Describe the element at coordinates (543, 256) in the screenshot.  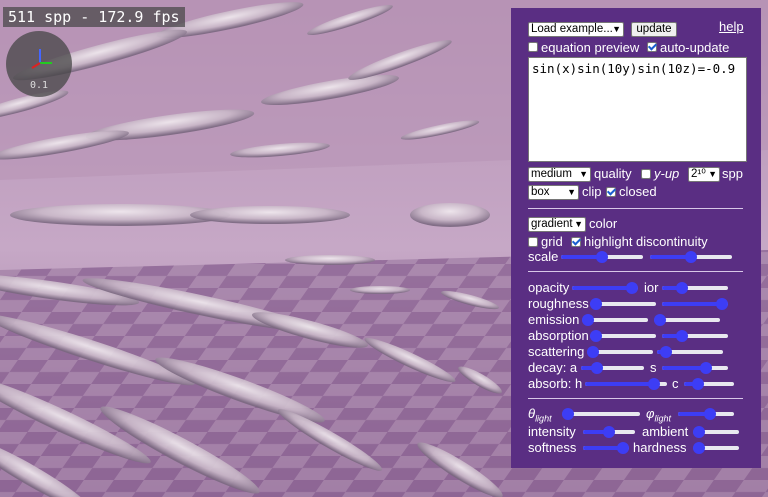
I see `scale-label: scale` at that location.